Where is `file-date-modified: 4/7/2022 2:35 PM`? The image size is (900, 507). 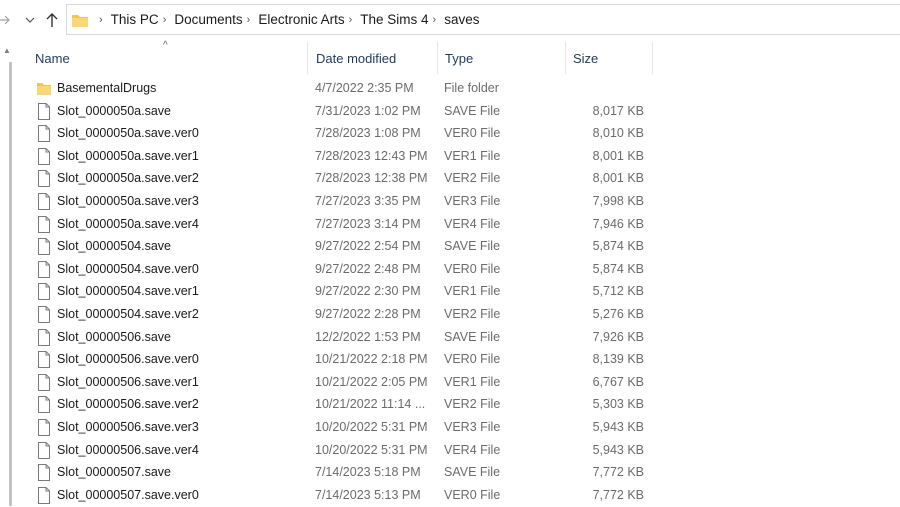
file-date-modified: 4/7/2022 2:35 PM is located at coordinates (364, 88).